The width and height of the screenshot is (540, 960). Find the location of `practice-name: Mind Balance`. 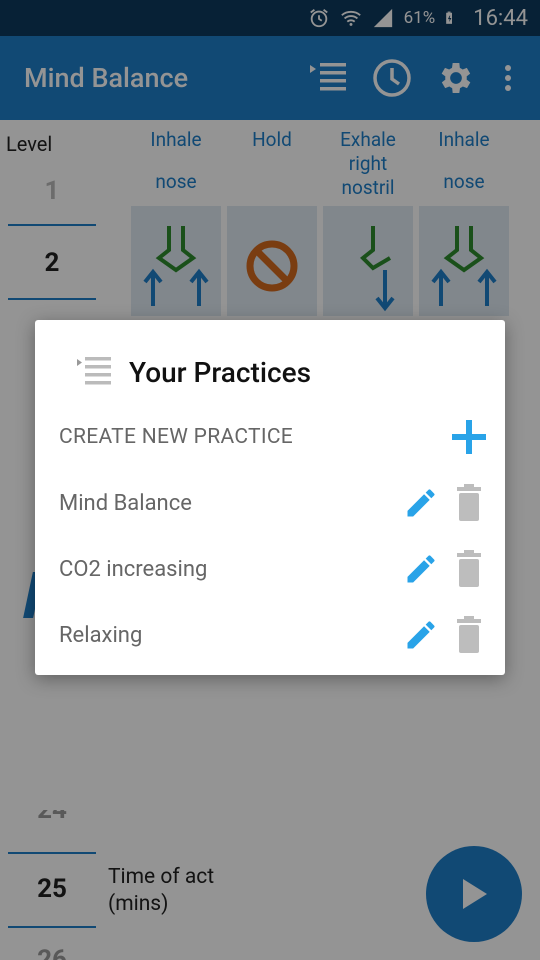

practice-name: Mind Balance is located at coordinates (125, 503).